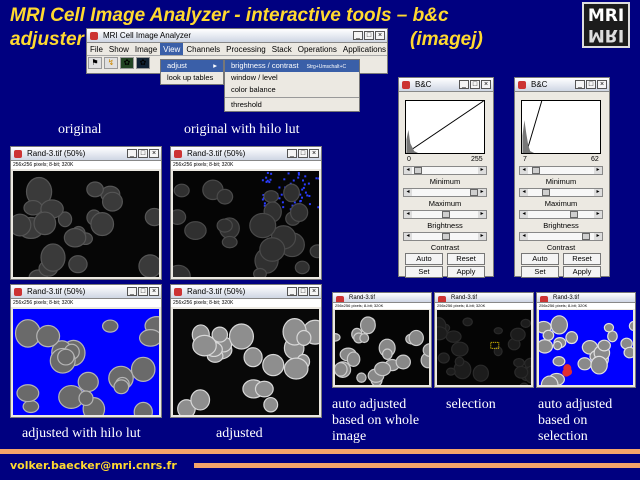 The image size is (640, 480). Describe the element at coordinates (382, 340) in the screenshot. I see `image-window-auto-whole: Rand-3.tif 256x256 pixels; 8-bit; 320K` at that location.